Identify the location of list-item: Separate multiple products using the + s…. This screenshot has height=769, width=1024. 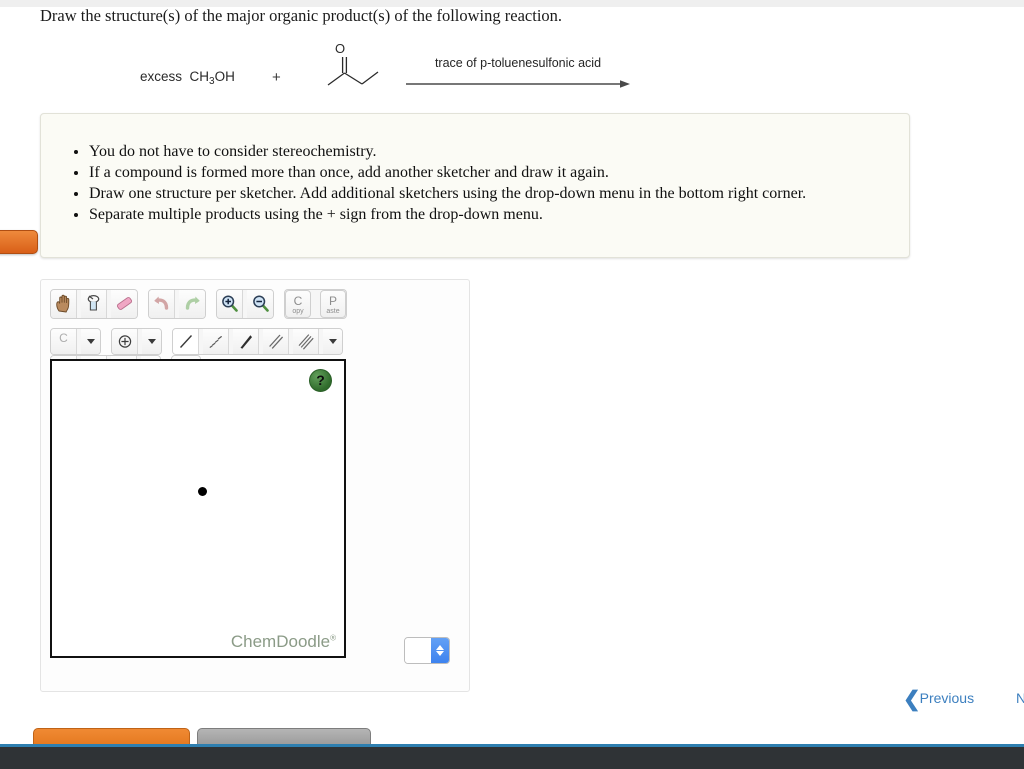
(499, 215).